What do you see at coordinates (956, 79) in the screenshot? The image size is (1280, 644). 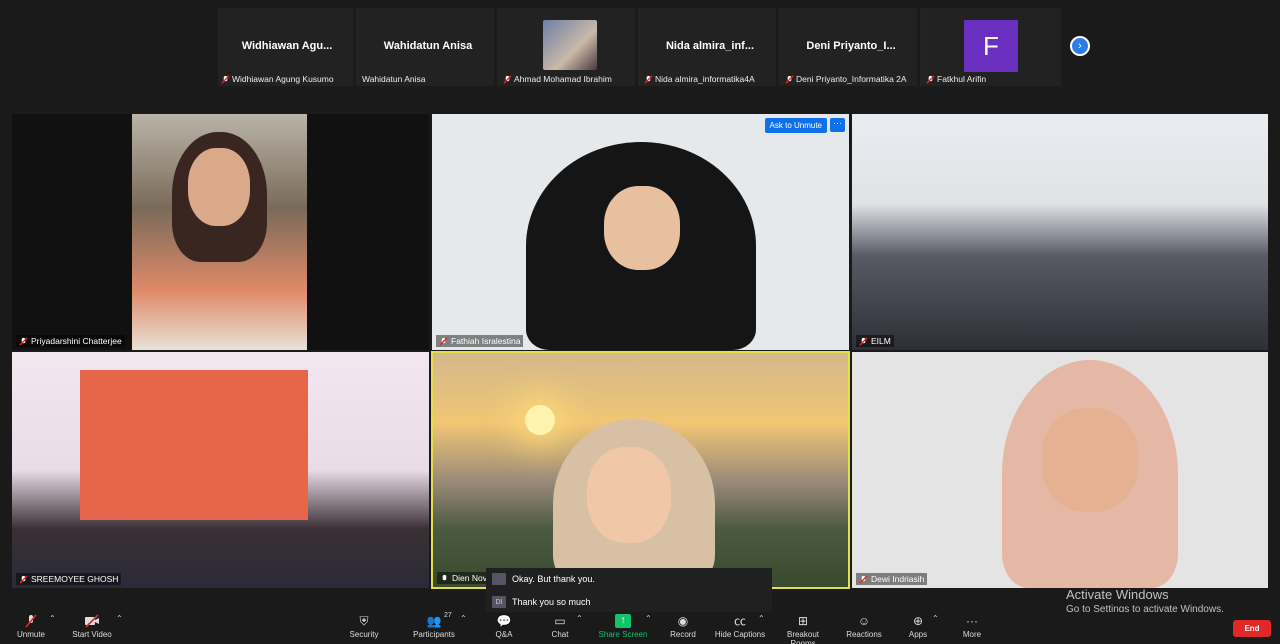 I see `thumb-caption: Fatkhul Arifin` at bounding box center [956, 79].